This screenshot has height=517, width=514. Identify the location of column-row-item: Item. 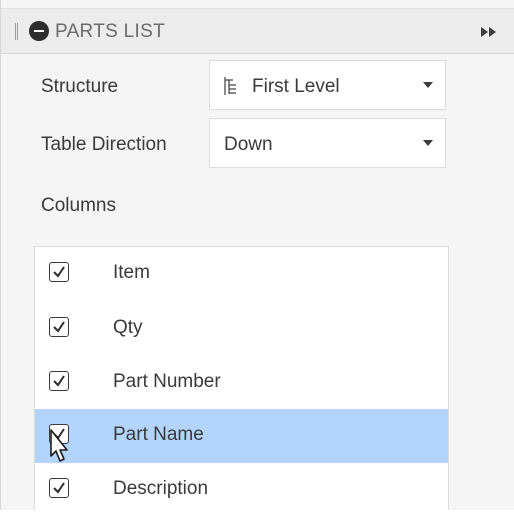
(241, 274).